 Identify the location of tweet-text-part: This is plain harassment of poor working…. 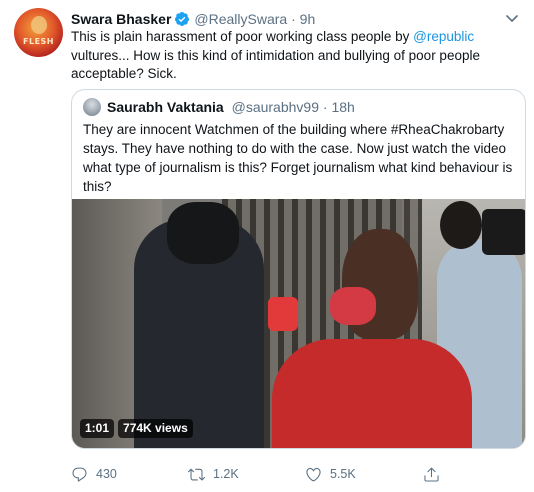
(242, 36).